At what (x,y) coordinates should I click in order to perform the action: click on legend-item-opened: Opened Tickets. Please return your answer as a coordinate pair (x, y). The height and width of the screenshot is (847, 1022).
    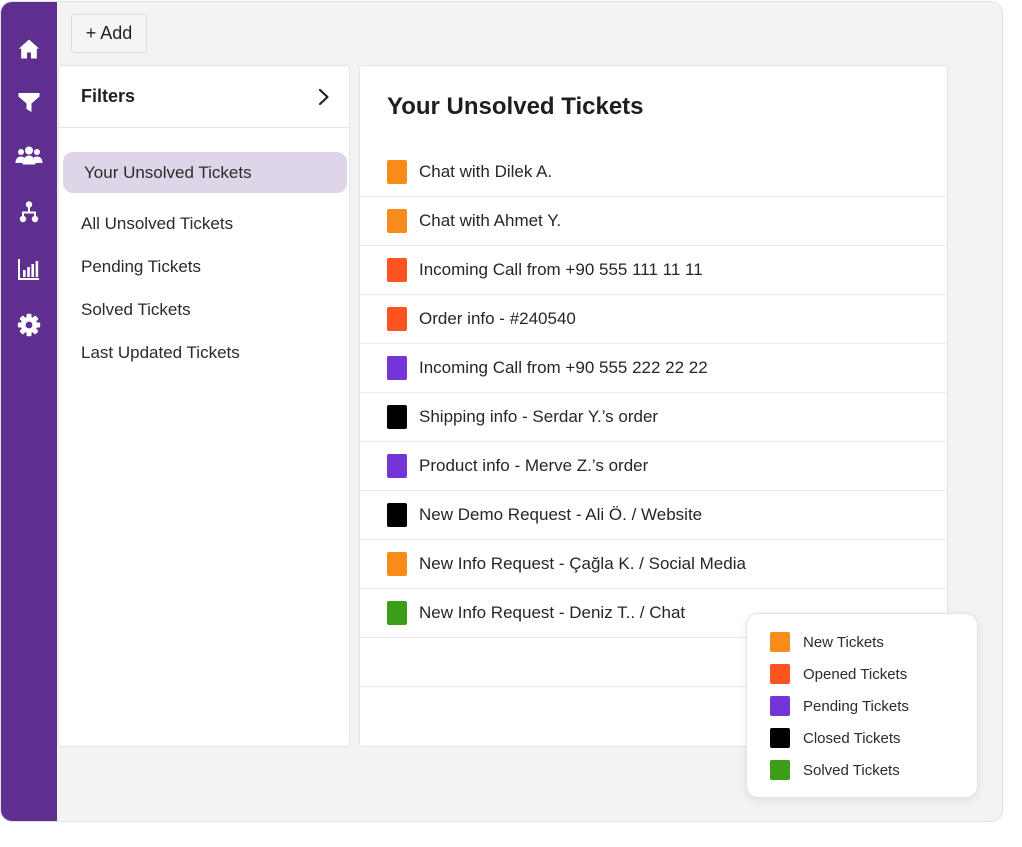
    Looking at the image, I should click on (838, 674).